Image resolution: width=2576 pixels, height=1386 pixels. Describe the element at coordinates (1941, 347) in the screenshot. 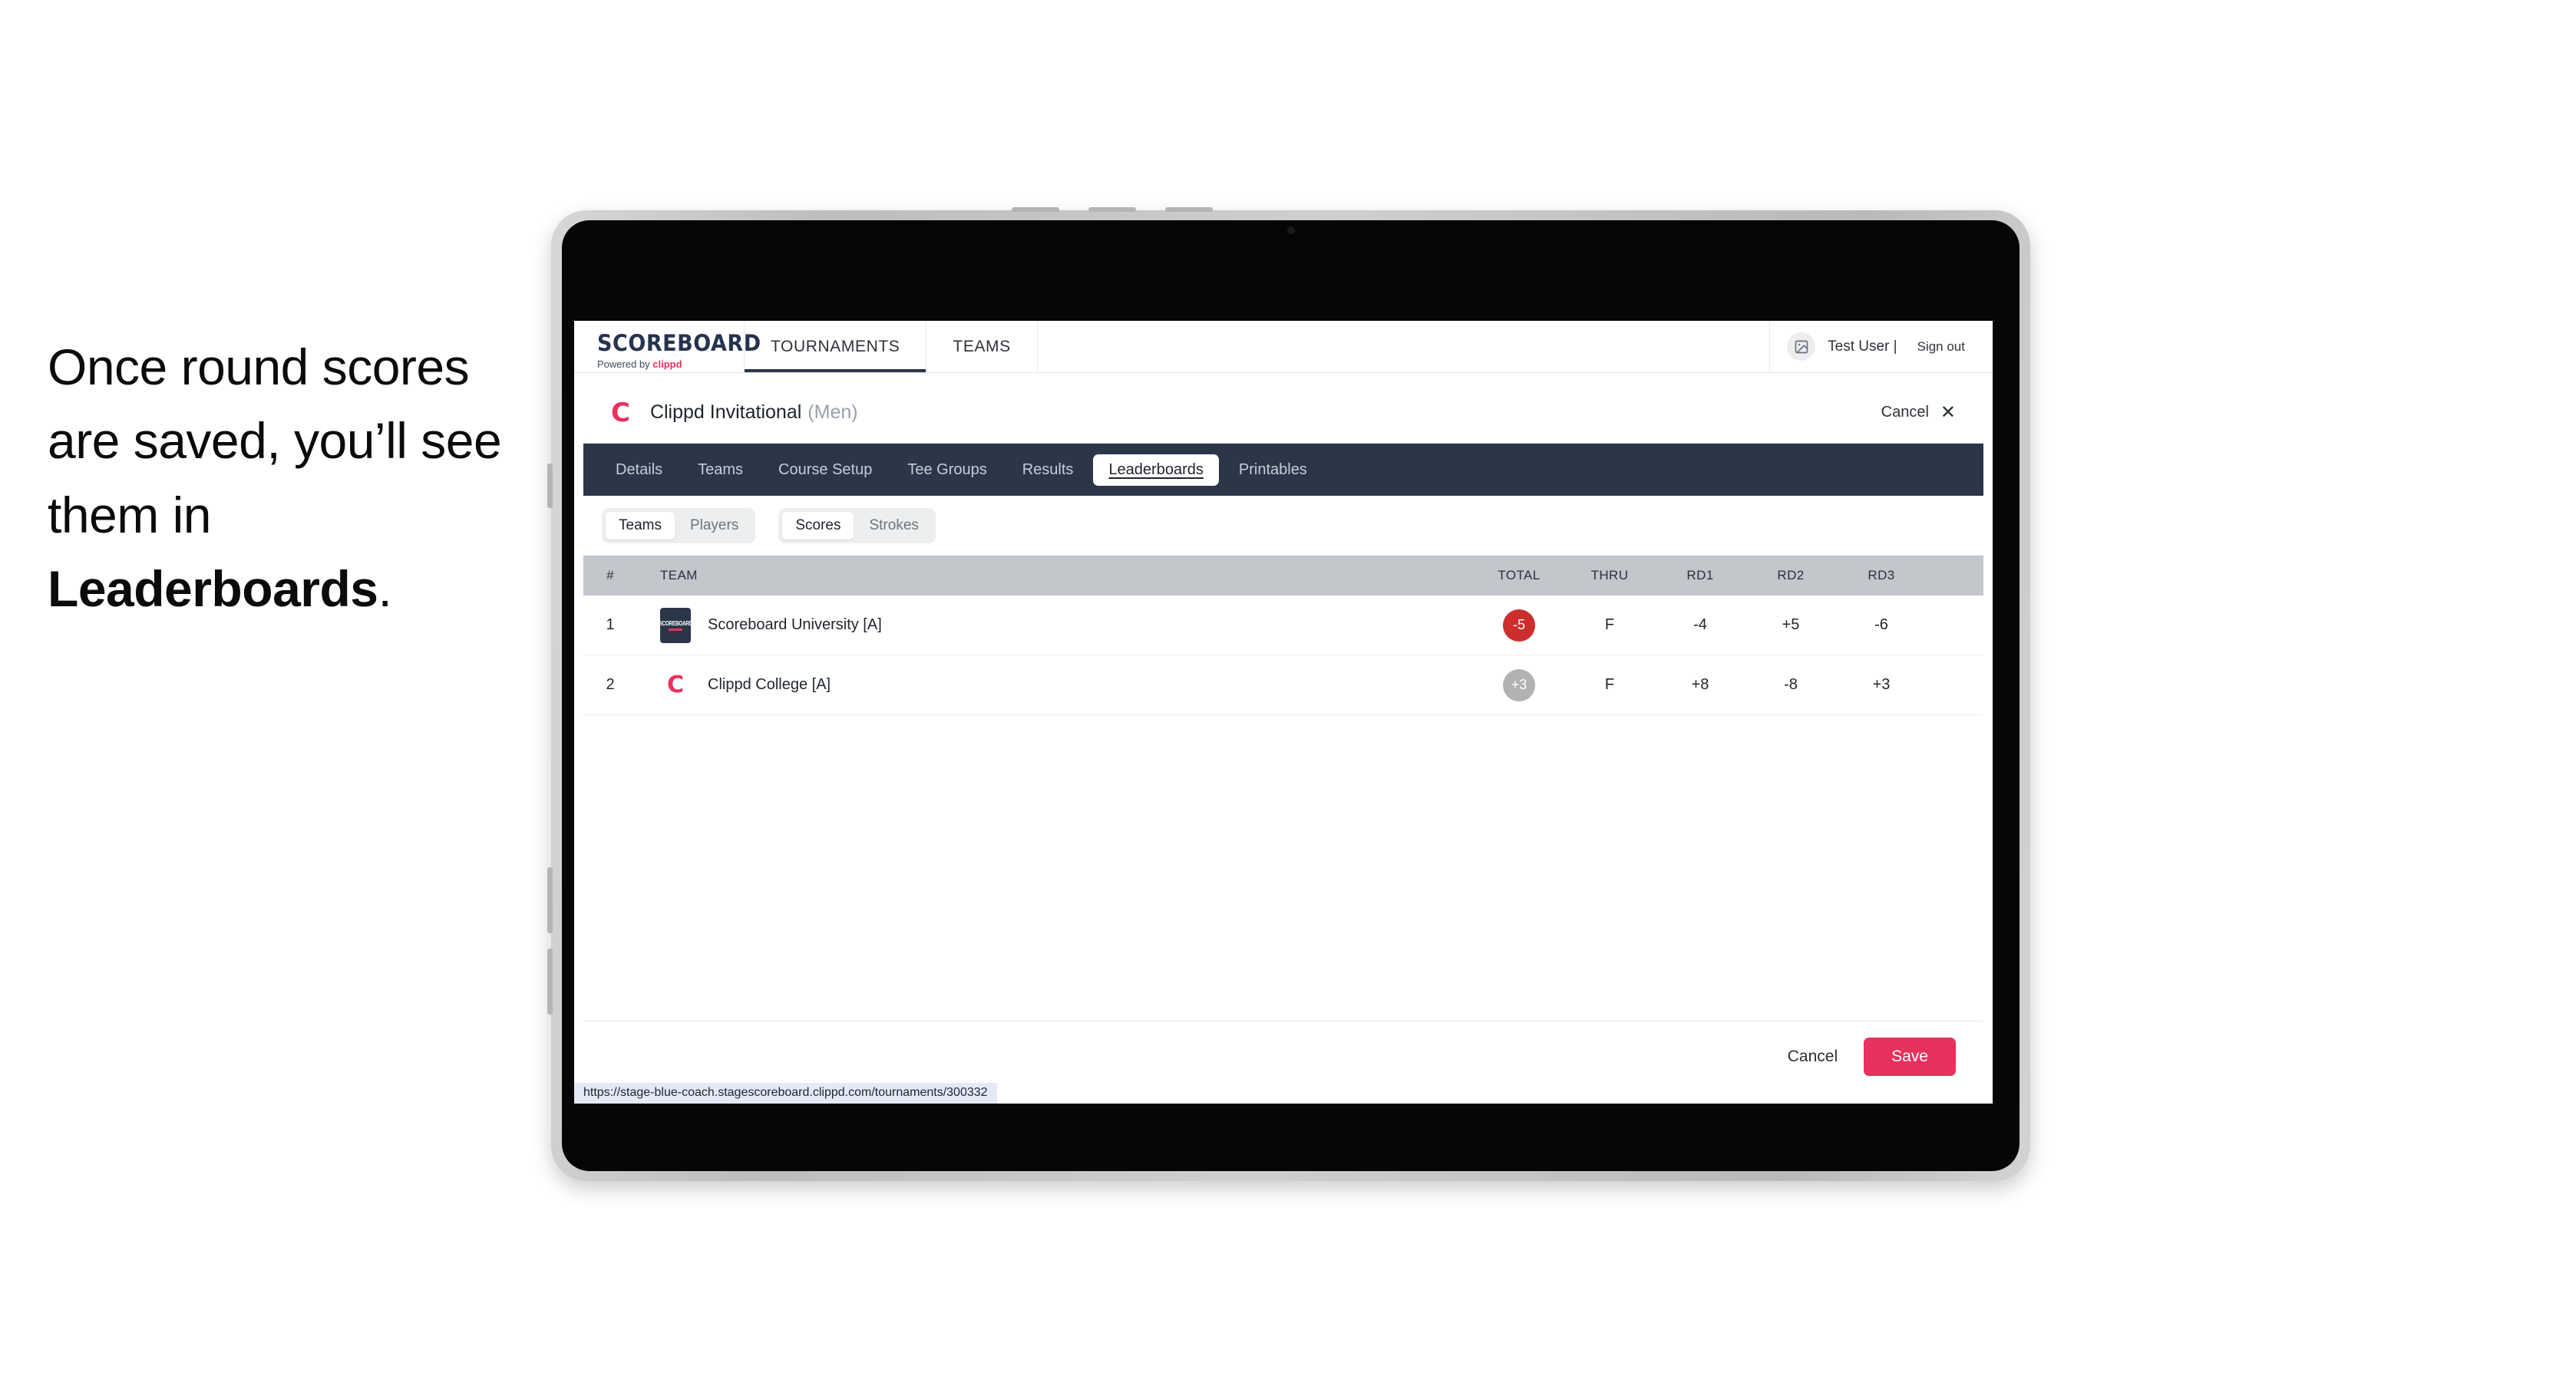

I see `sign-out-link: Sign out` at that location.